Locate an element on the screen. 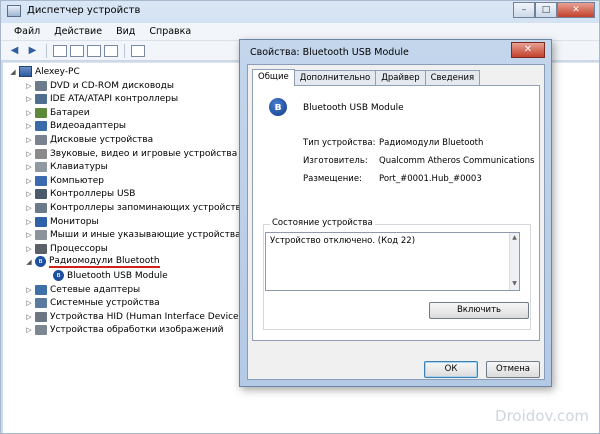 The height and width of the screenshot is (434, 600). tree-item: ▷ Контроллеры USB is located at coordinates (80, 193).